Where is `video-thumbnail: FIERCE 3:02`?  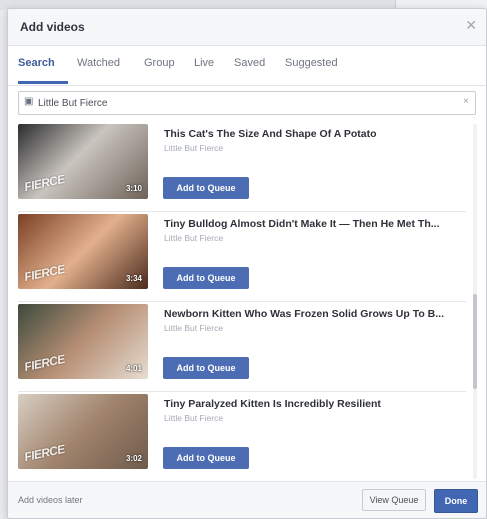 video-thumbnail: FIERCE 3:02 is located at coordinates (83, 431).